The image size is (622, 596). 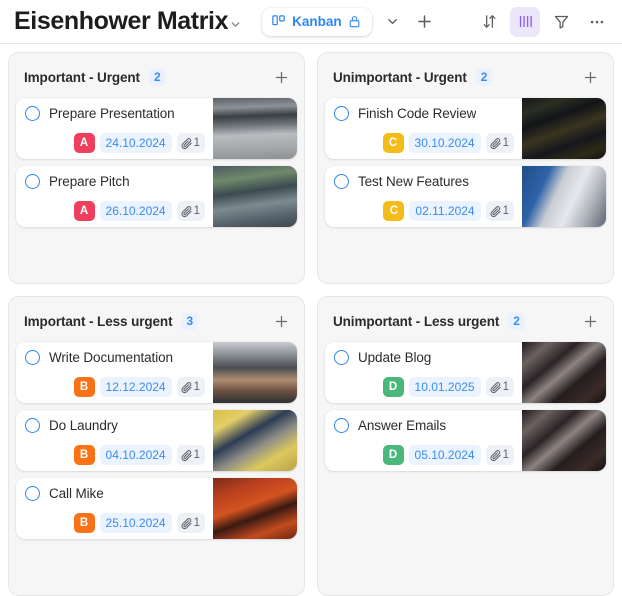 I want to click on view-selector-kanban: Kanban, so click(x=317, y=21).